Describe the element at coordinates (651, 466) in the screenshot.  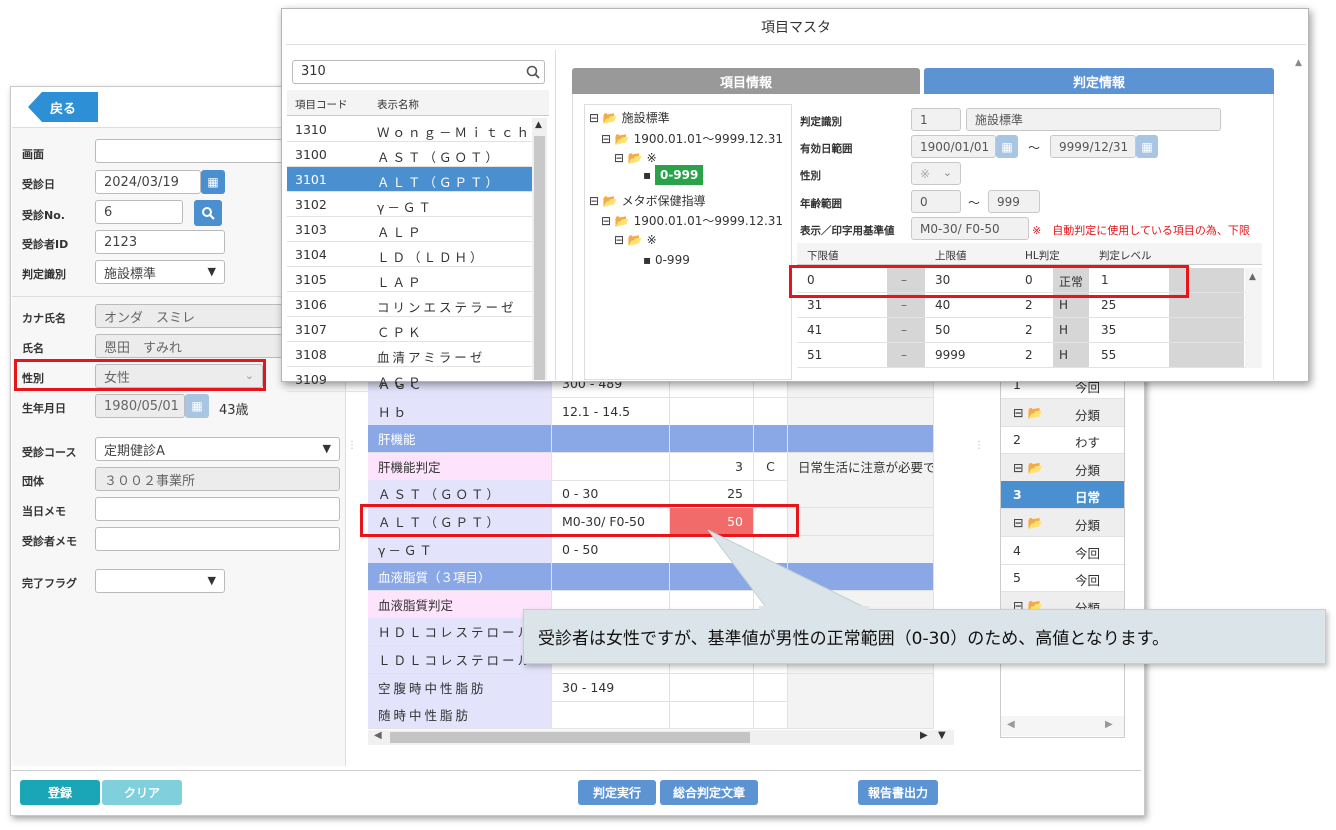
I see `table-row: 肝機能判定 3 C 日常生活に注意が必要で` at that location.